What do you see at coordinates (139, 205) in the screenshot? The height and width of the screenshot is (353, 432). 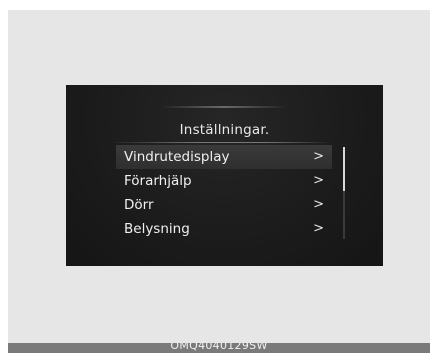 I see `menu-item-label: Dörr` at bounding box center [139, 205].